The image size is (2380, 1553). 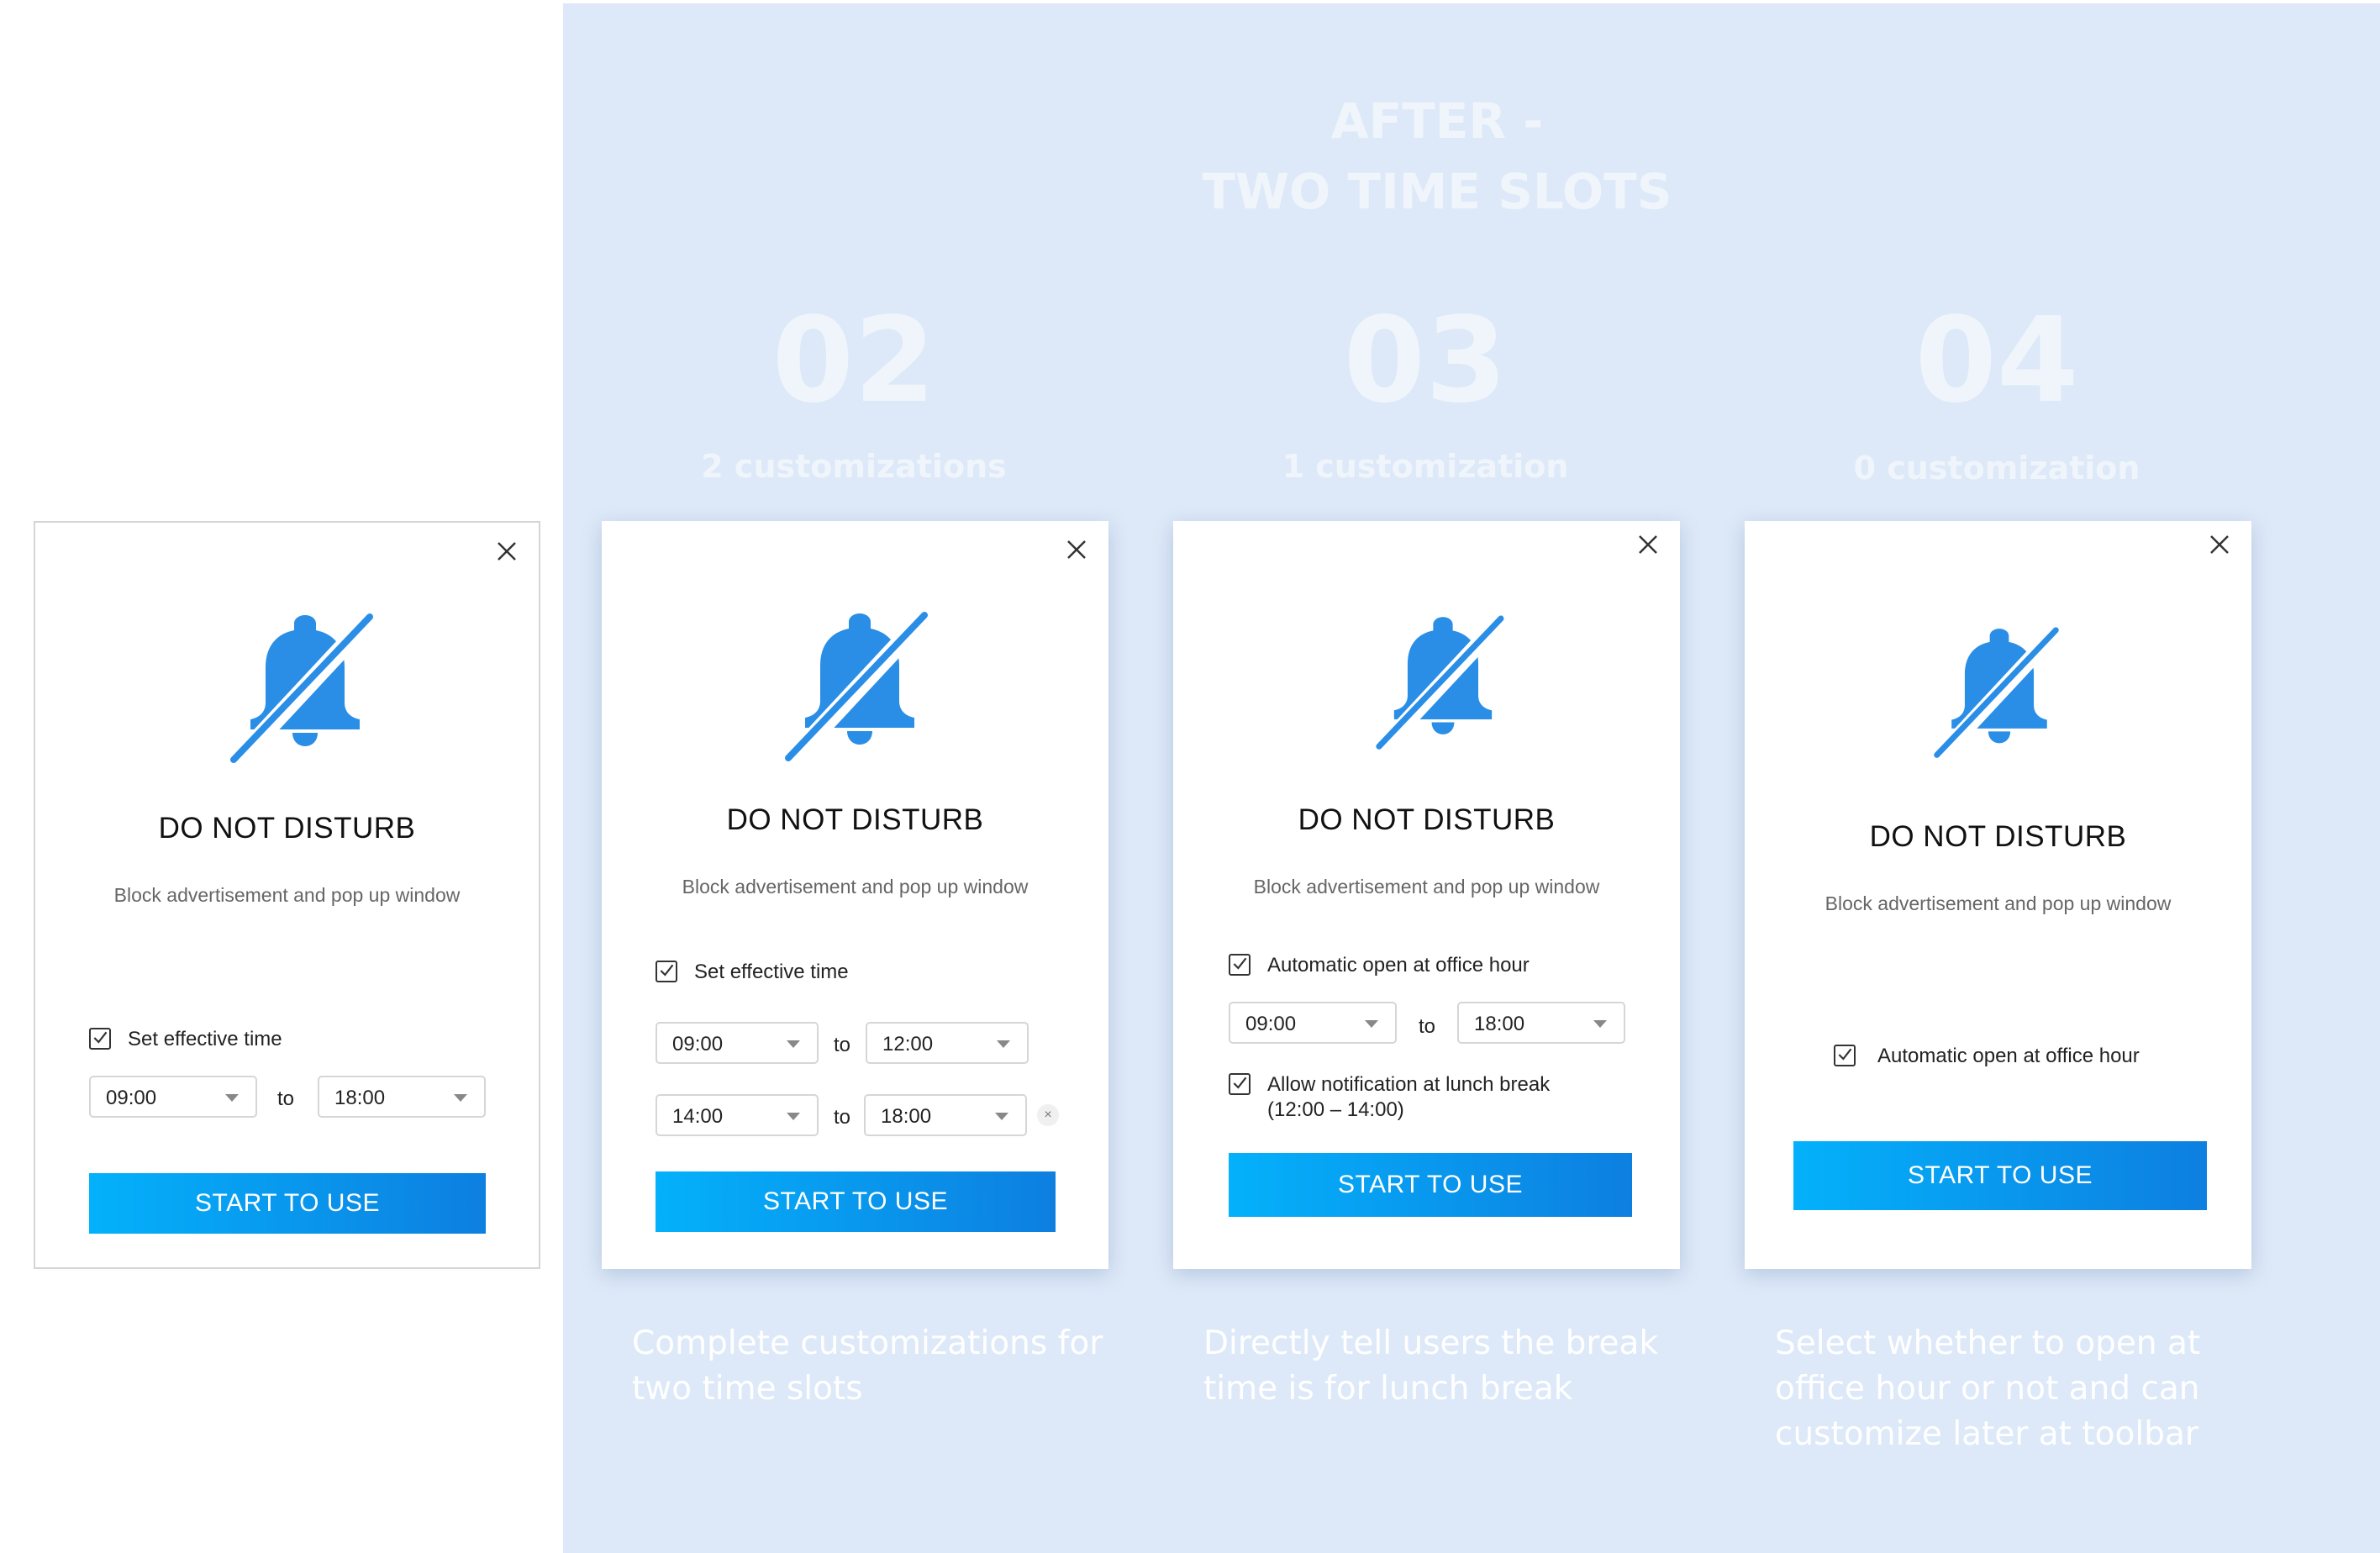 What do you see at coordinates (1437, 156) in the screenshot?
I see `section-heading: AFTER - TWO TIME SLOTS` at bounding box center [1437, 156].